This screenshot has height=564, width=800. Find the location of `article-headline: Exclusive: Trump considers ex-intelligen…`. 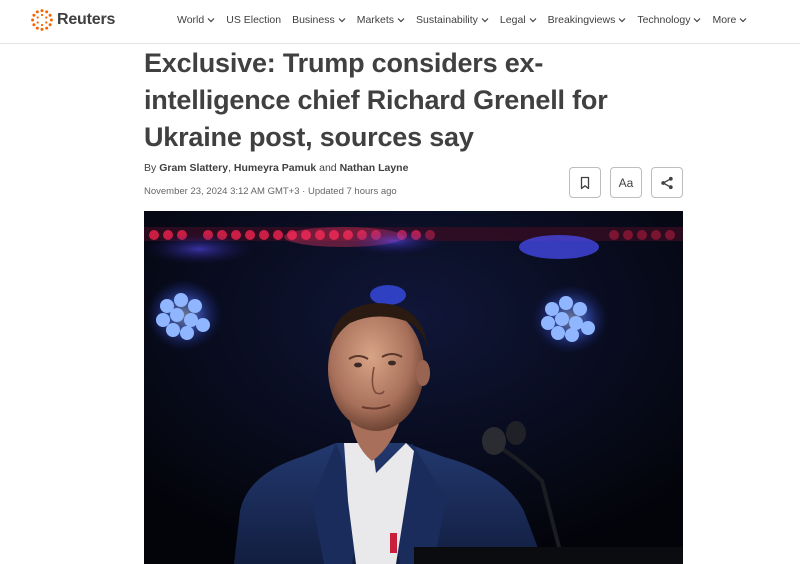

article-headline: Exclusive: Trump considers ex-intelligen… is located at coordinates (376, 100).